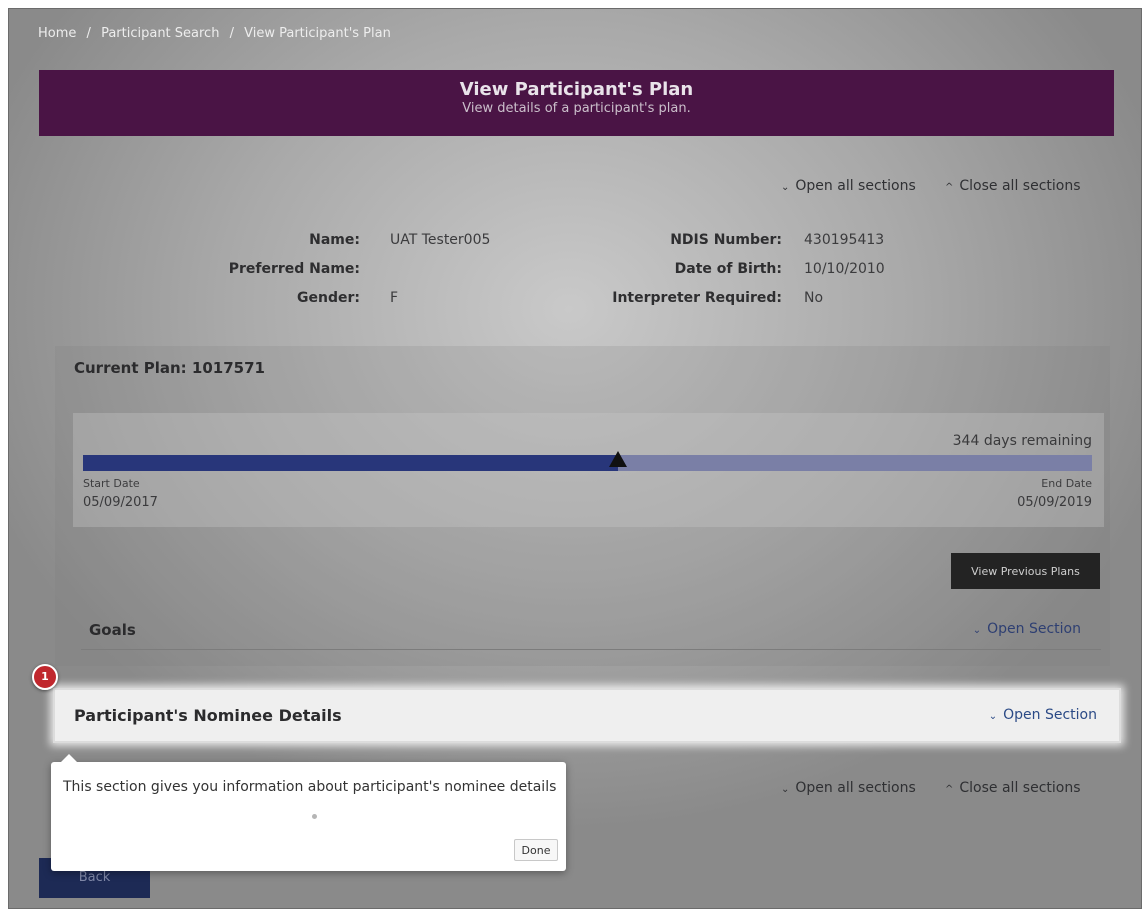 The height and width of the screenshot is (911, 1144). What do you see at coordinates (169, 368) in the screenshot?
I see `current-plan-title: Current Plan: 1017571` at bounding box center [169, 368].